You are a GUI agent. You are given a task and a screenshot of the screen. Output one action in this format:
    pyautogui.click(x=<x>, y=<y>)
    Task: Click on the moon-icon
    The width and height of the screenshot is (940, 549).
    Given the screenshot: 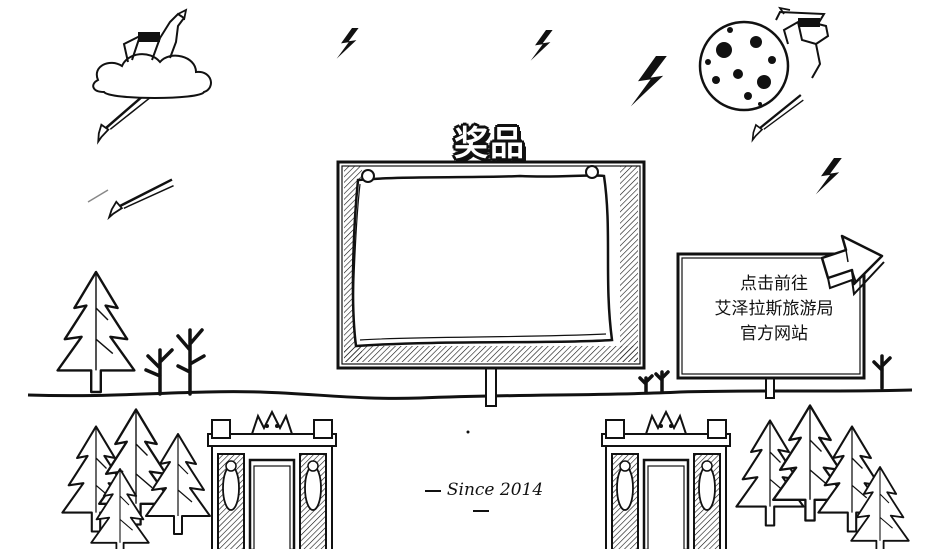 What is the action you would take?
    pyautogui.click(x=744, y=66)
    